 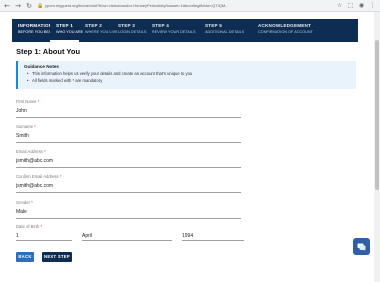 What do you see at coordinates (29, 6) in the screenshot?
I see `reload-icon: ↻` at bounding box center [29, 6].